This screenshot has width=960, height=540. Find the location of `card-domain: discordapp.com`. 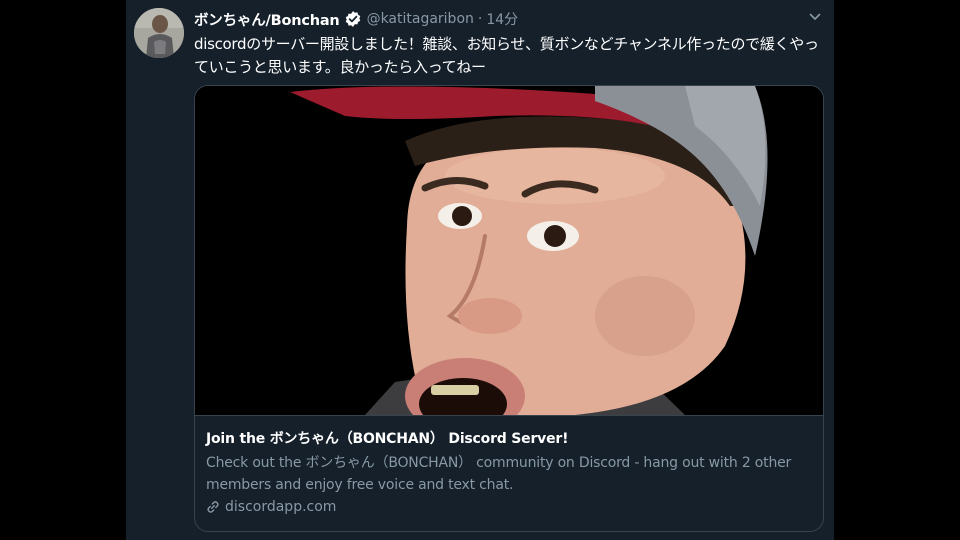

card-domain: discordapp.com is located at coordinates (271, 507).